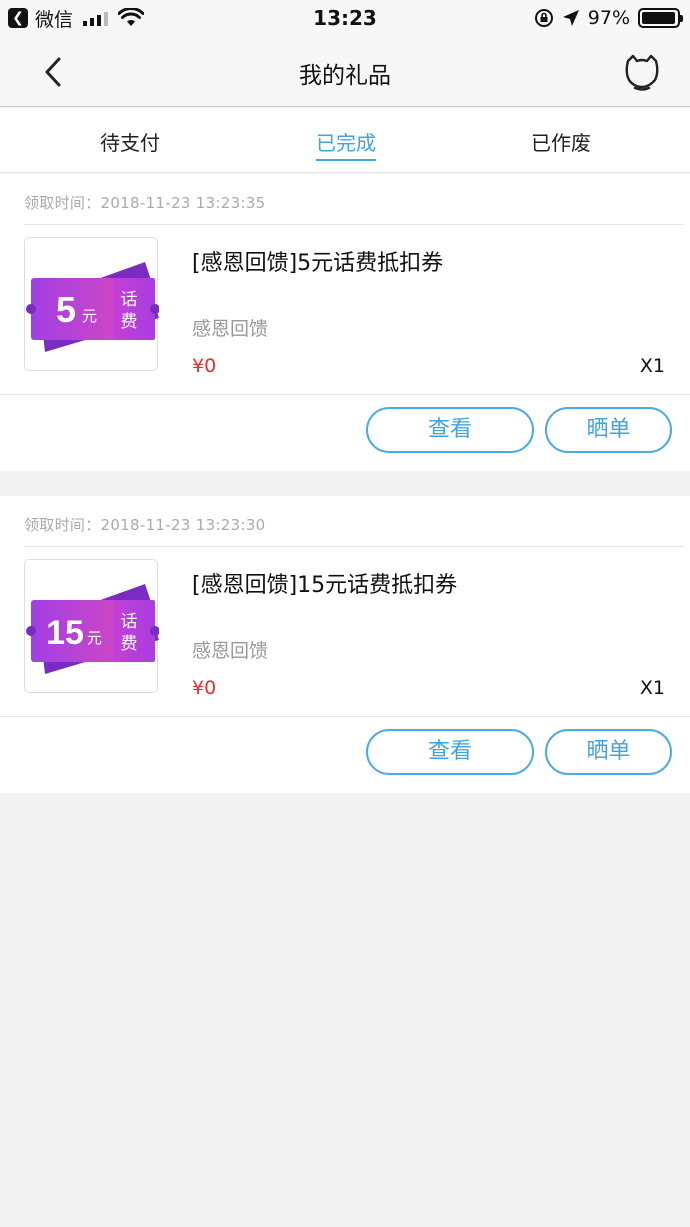  Describe the element at coordinates (642, 72) in the screenshot. I see `cat-mascot-icon` at that location.